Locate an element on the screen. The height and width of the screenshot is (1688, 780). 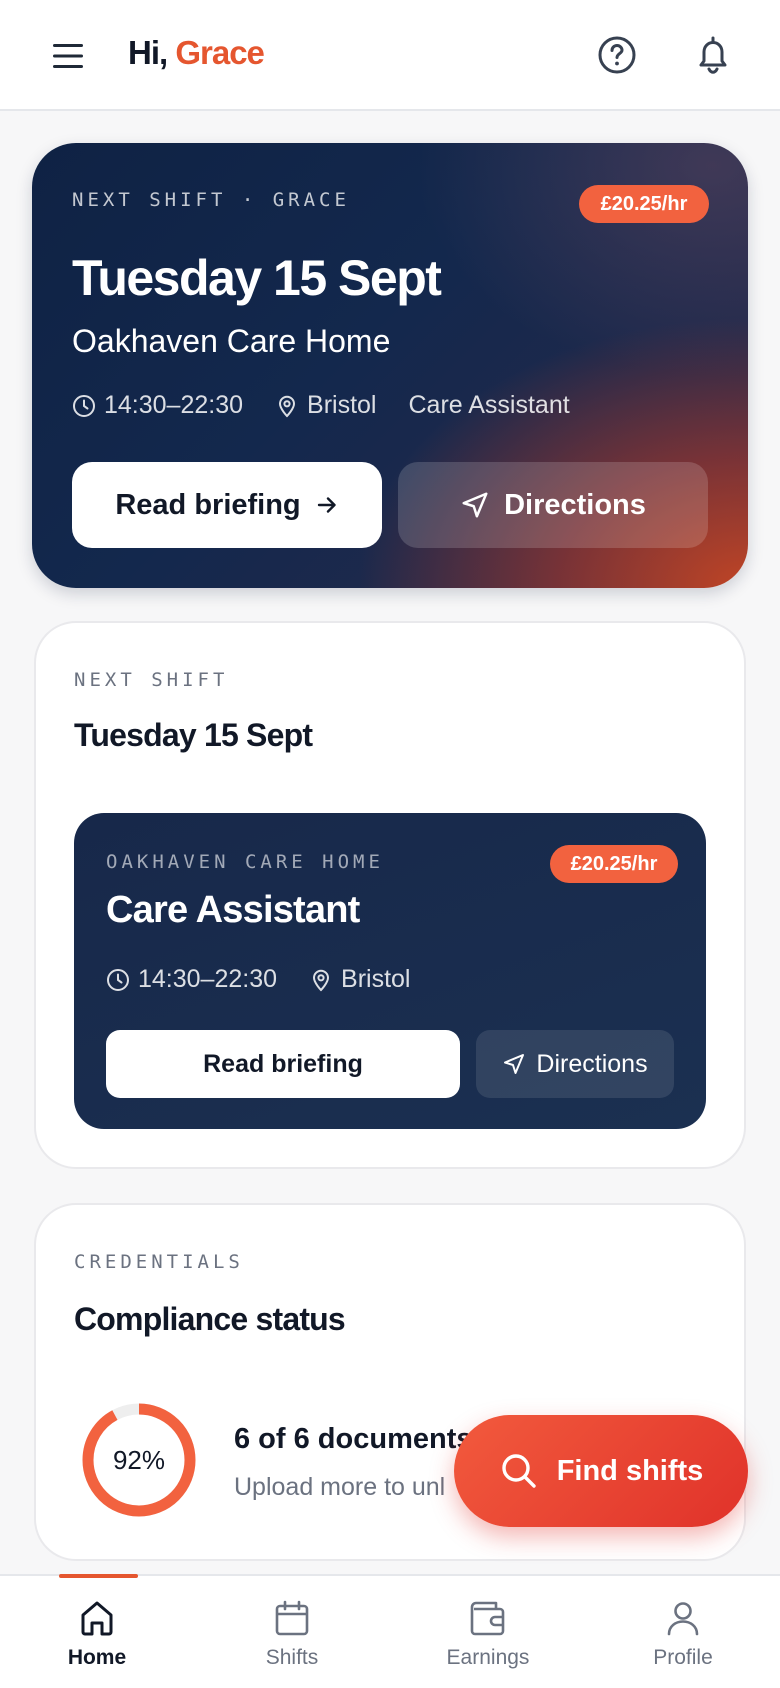
shift-tile-location-text: Bristol is located at coordinates (376, 979).